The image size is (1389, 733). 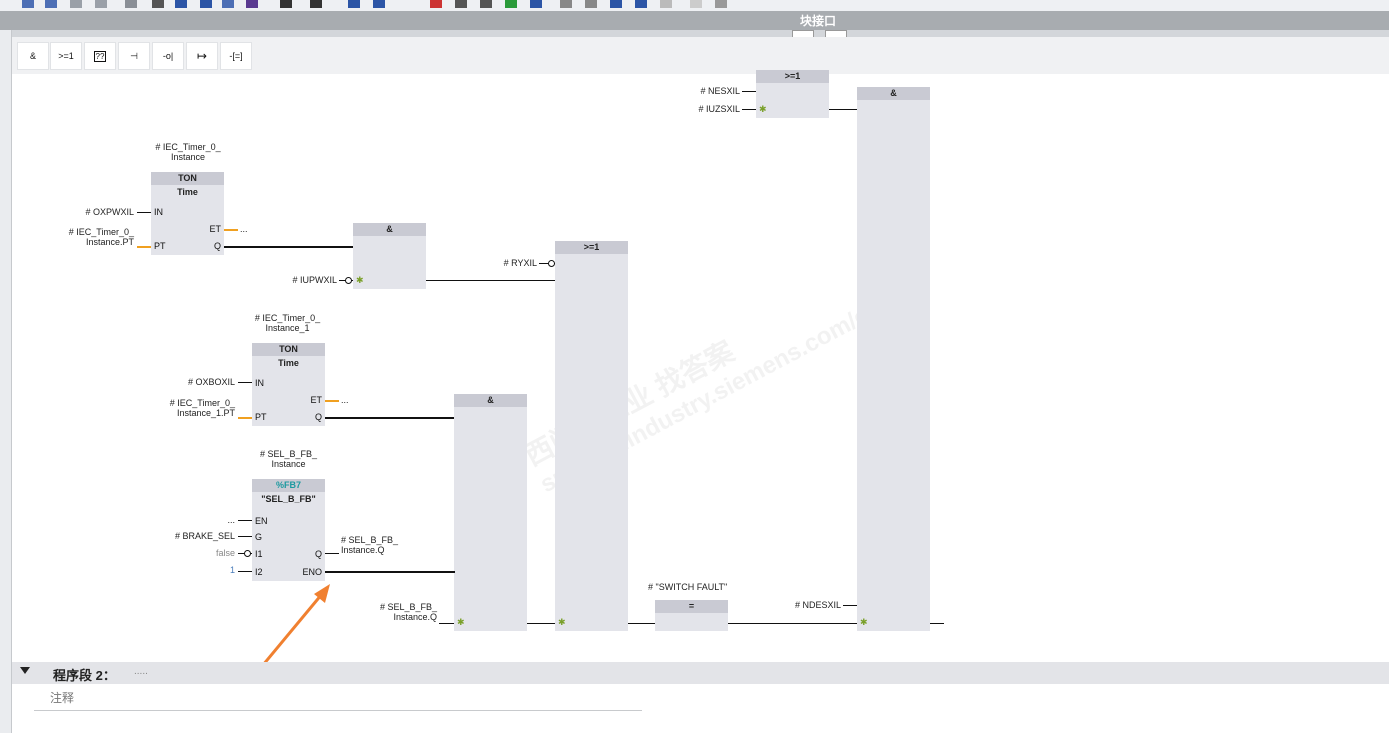 I want to click on ton1-block: TON Time IN PT ET Q, so click(x=187, y=213).